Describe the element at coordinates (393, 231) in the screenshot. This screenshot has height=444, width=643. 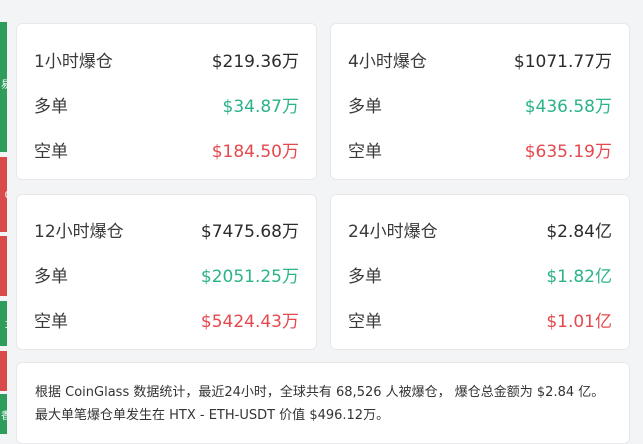
I see `card-title: 24小时爆仓` at that location.